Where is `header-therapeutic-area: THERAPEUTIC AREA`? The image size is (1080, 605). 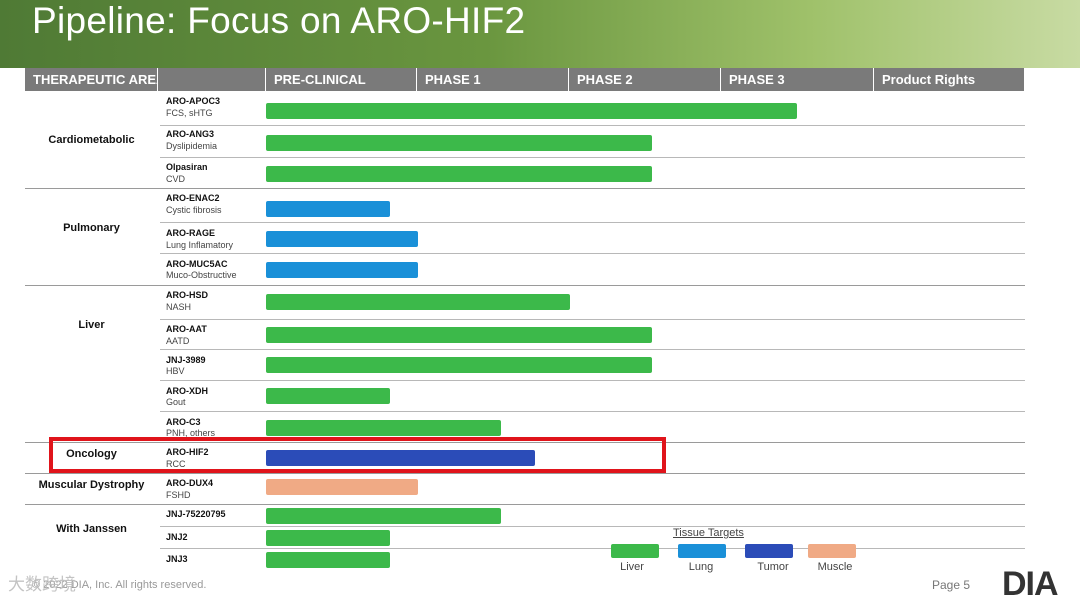 header-therapeutic-area: THERAPEUTIC AREA is located at coordinates (95, 79).